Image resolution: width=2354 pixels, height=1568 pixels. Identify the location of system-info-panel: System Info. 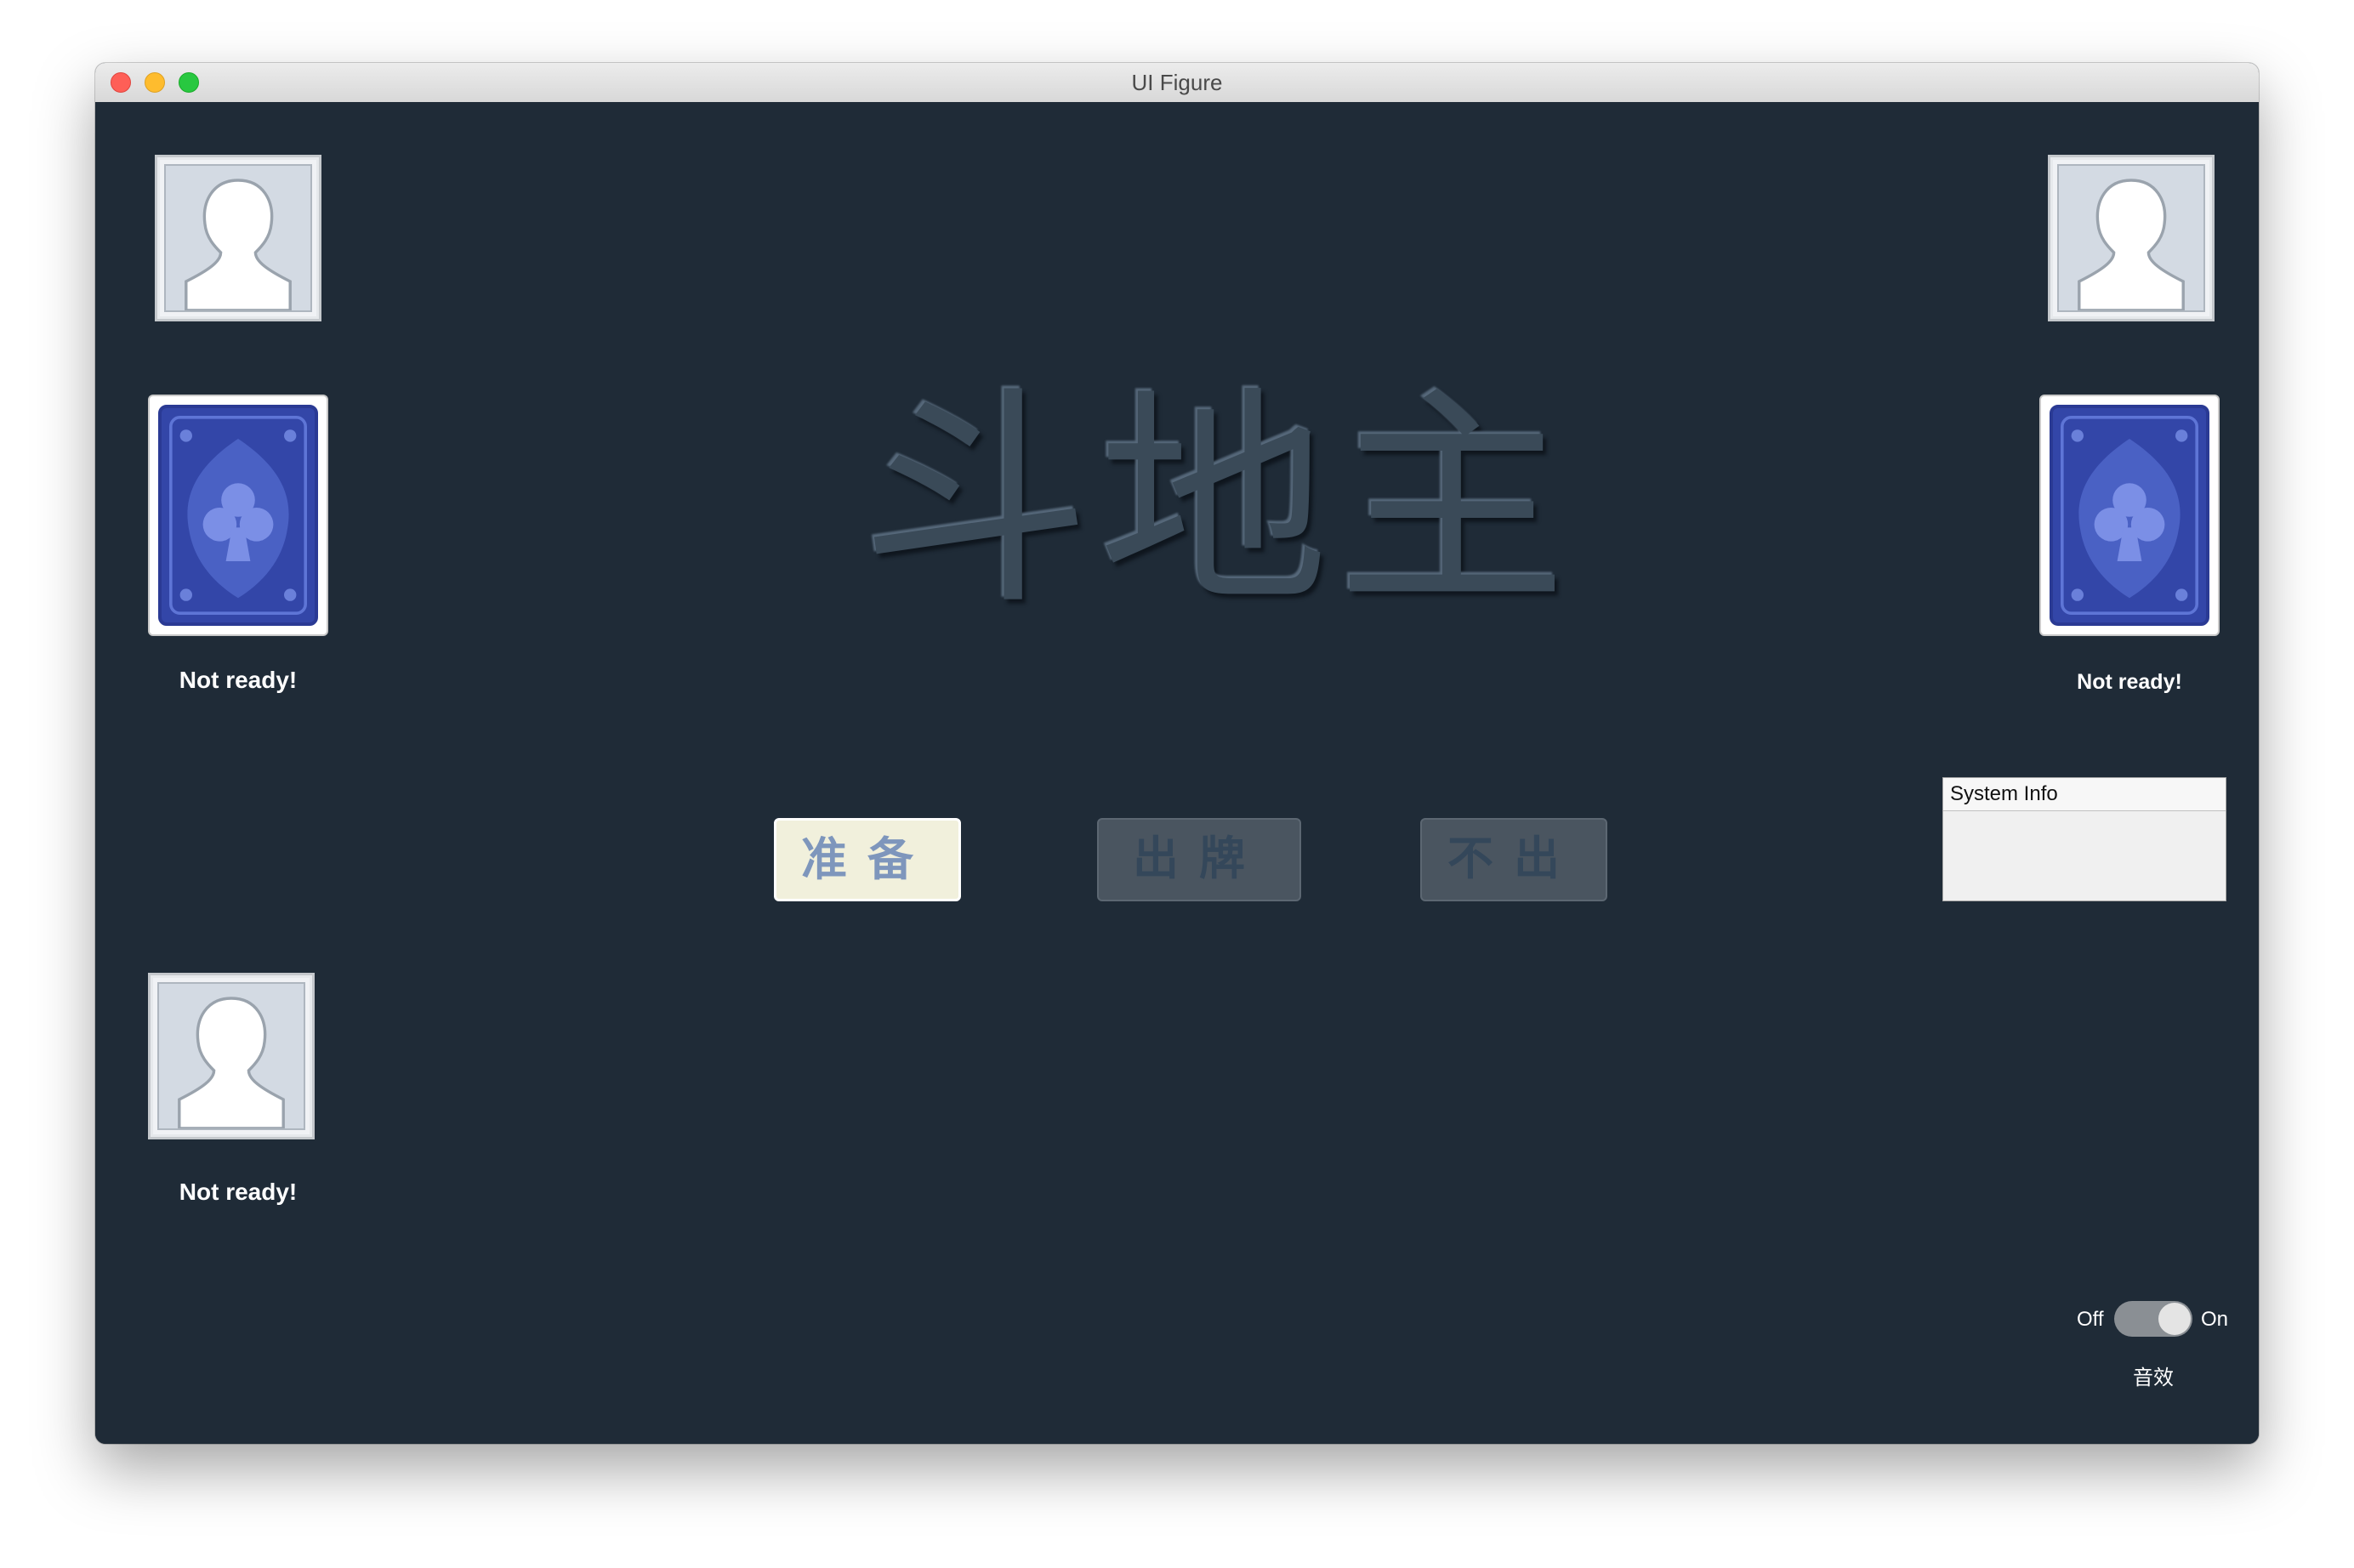
(2084, 839).